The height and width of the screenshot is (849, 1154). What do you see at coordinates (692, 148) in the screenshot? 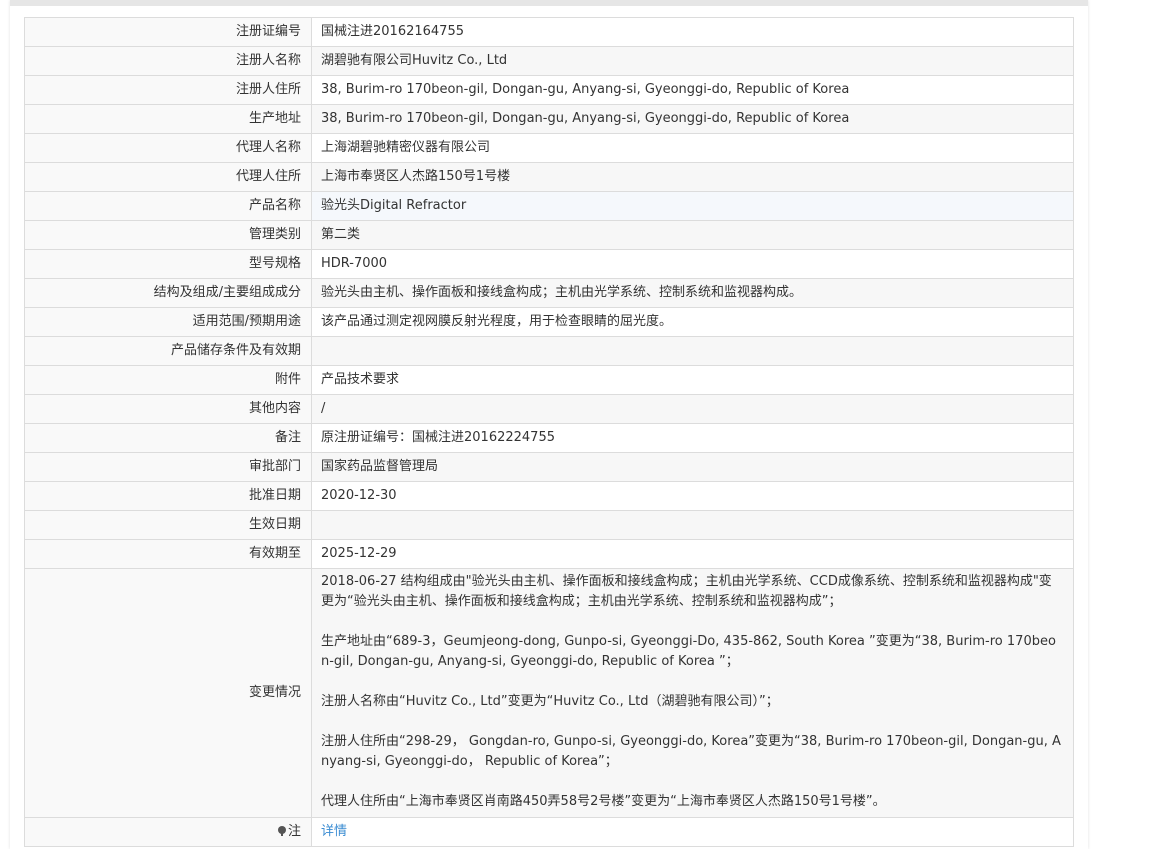
I see `row-value-agent-name: 上海湖碧驰精密仪器有限公司` at bounding box center [692, 148].